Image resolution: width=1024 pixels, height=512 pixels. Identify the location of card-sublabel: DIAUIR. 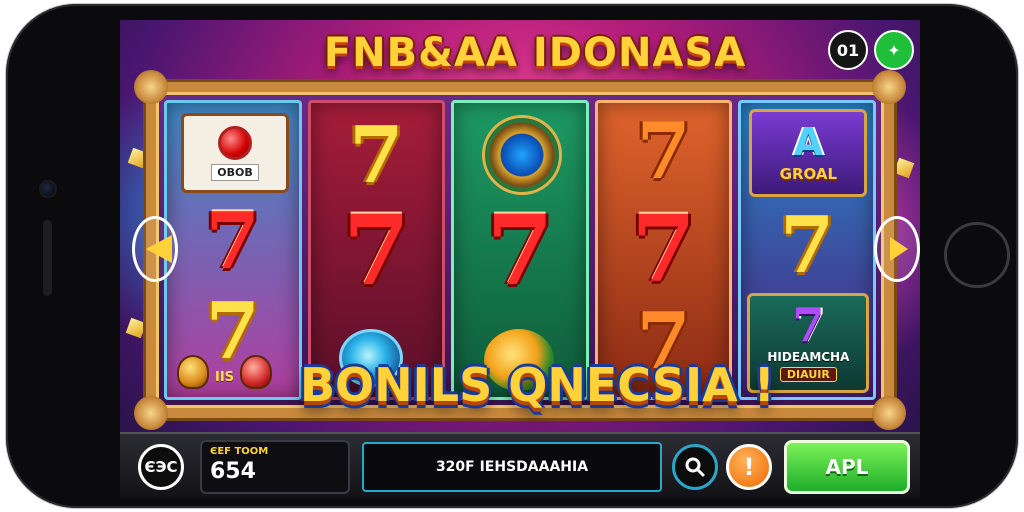
(808, 374).